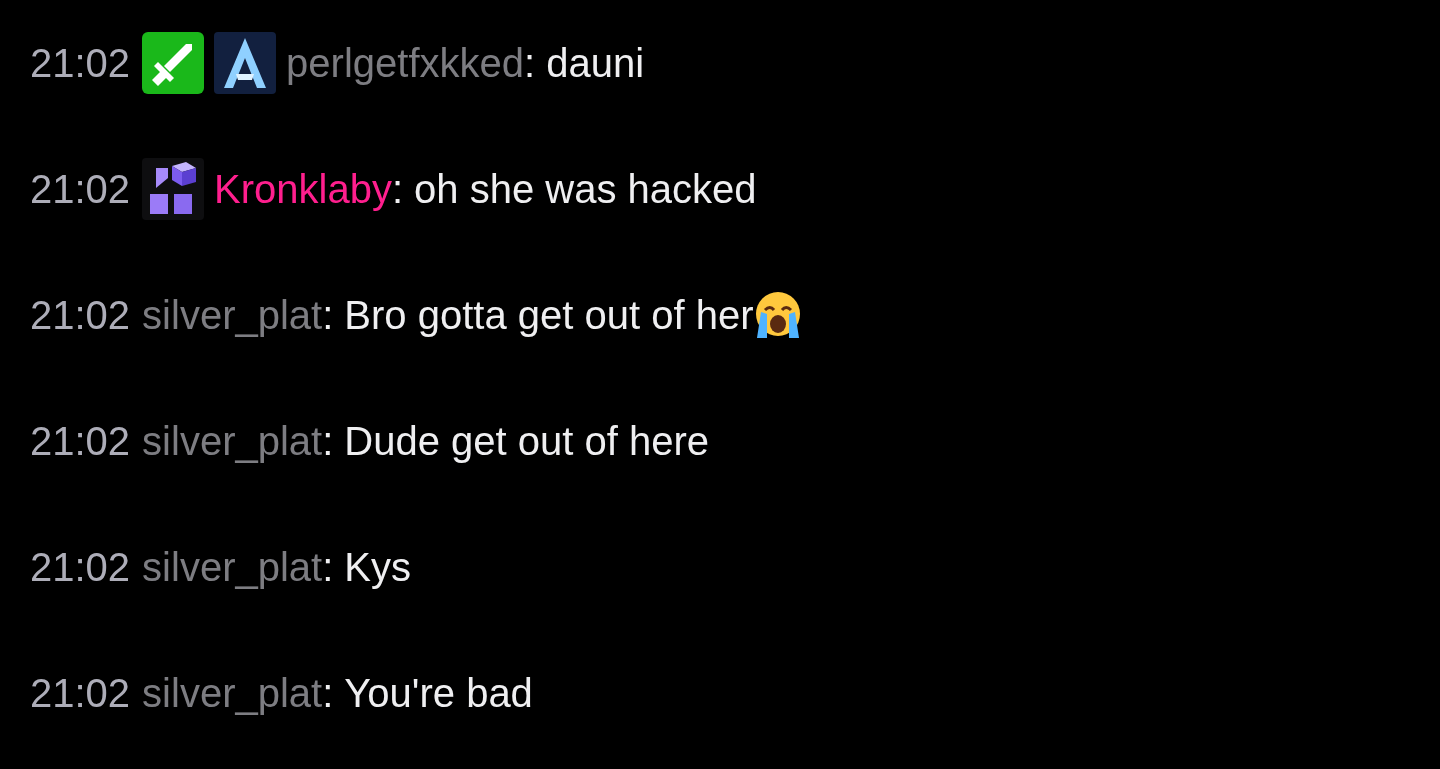 This screenshot has width=1440, height=769. What do you see at coordinates (245, 63) in the screenshot?
I see `arc-badge-icon` at bounding box center [245, 63].